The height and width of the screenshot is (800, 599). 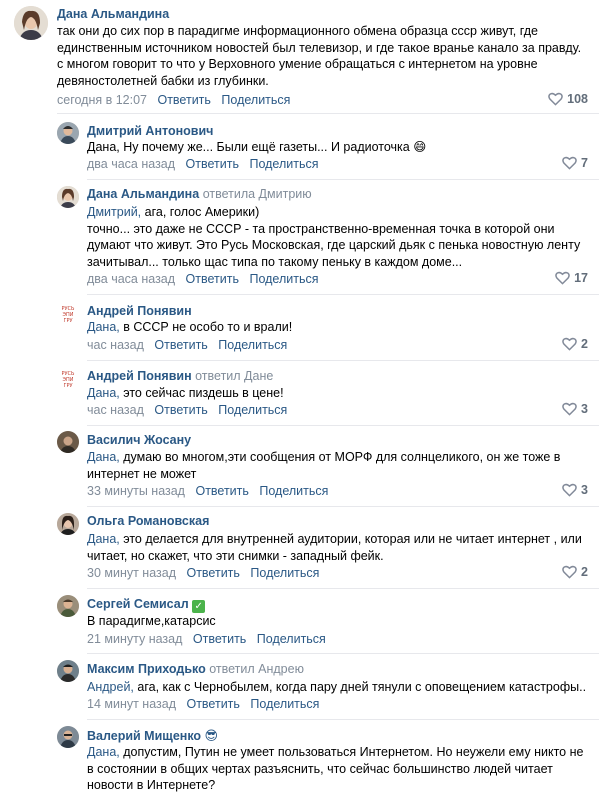 I want to click on reply-to-label: ответила Дмитрию, so click(x=257, y=194).